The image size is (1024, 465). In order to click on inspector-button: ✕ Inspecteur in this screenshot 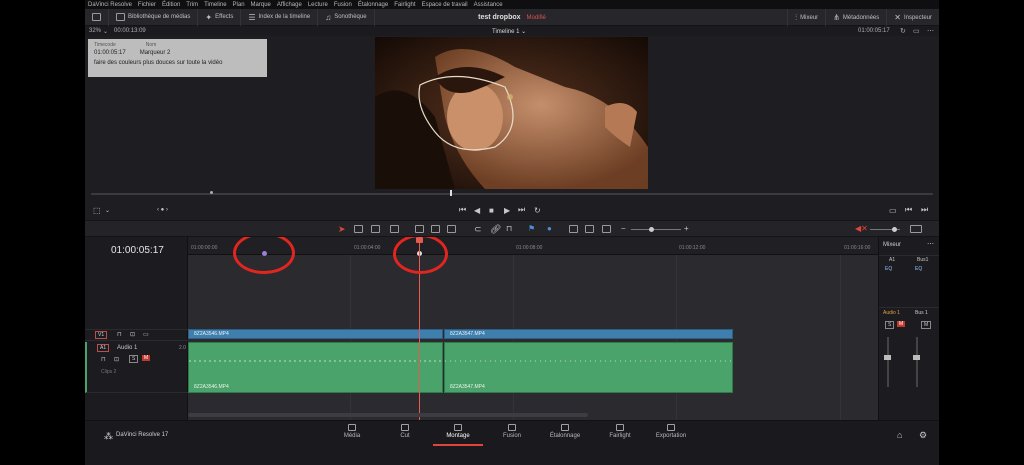, I will do `click(913, 17)`.